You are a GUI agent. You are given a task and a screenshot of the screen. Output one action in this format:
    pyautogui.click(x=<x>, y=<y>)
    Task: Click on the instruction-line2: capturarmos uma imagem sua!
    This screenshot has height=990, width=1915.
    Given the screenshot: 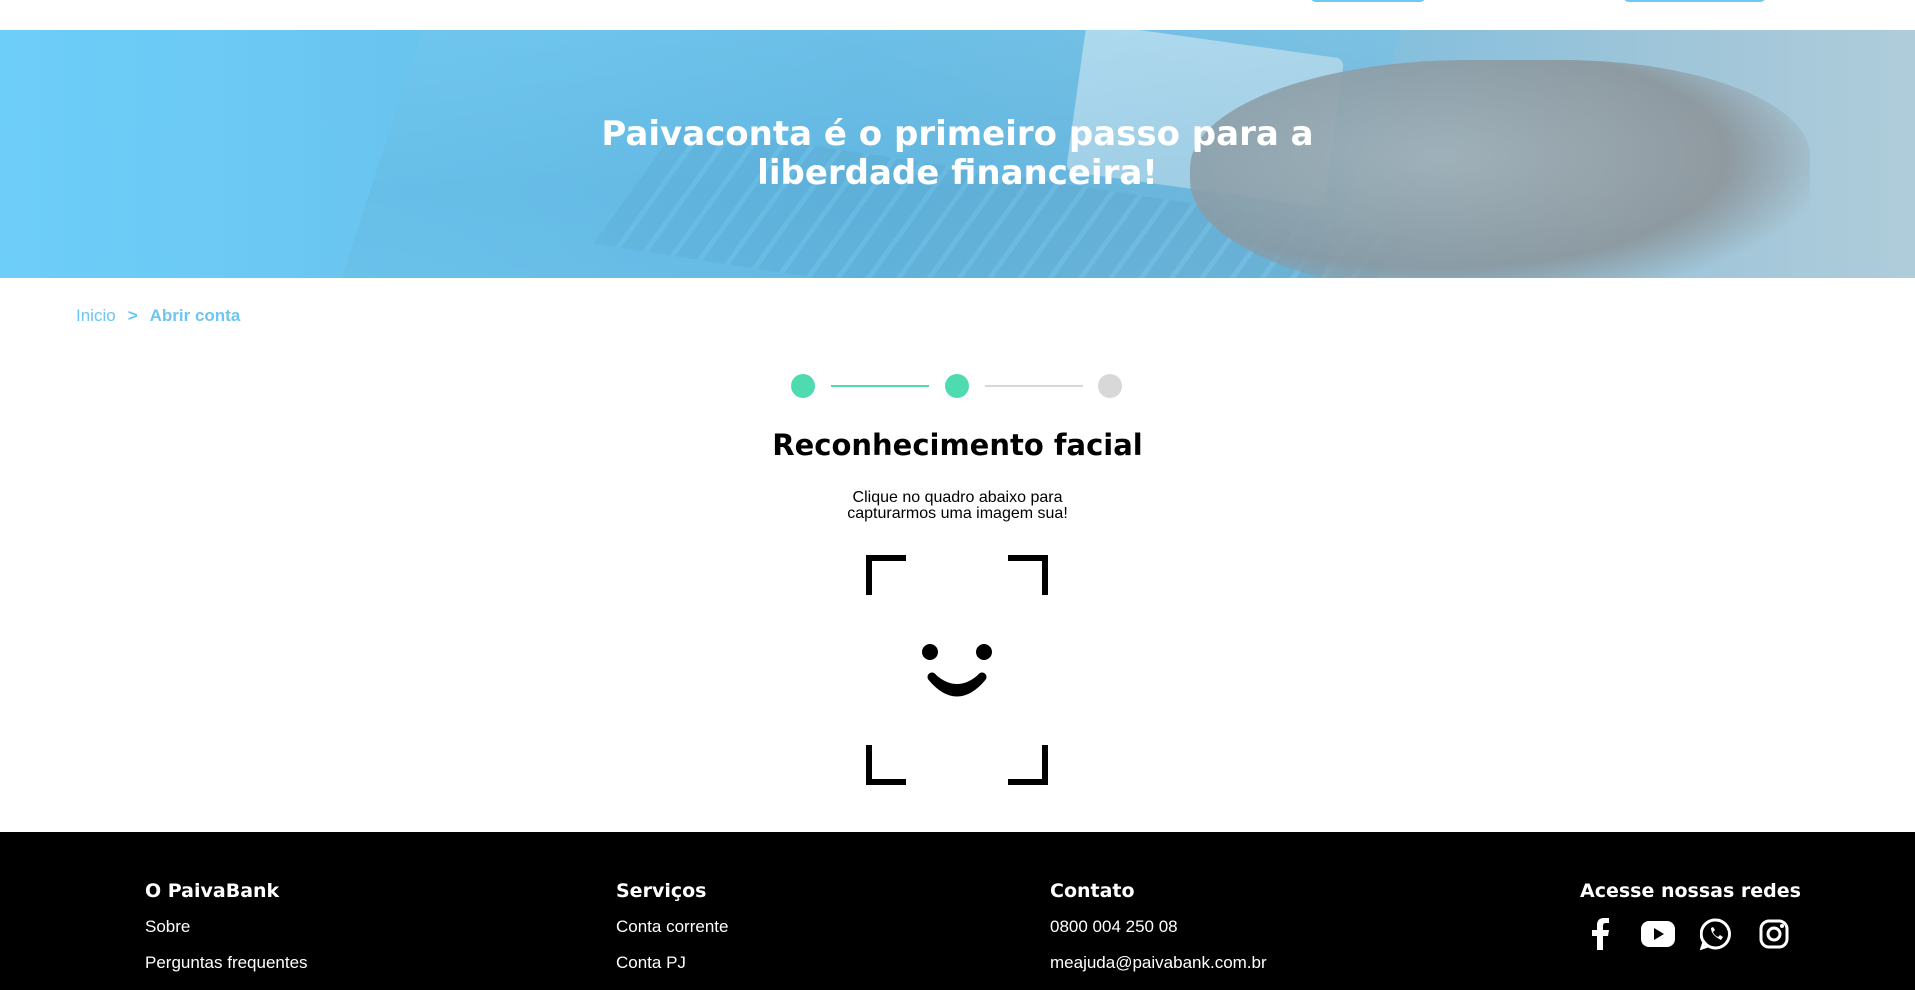 What is the action you would take?
    pyautogui.click(x=957, y=513)
    